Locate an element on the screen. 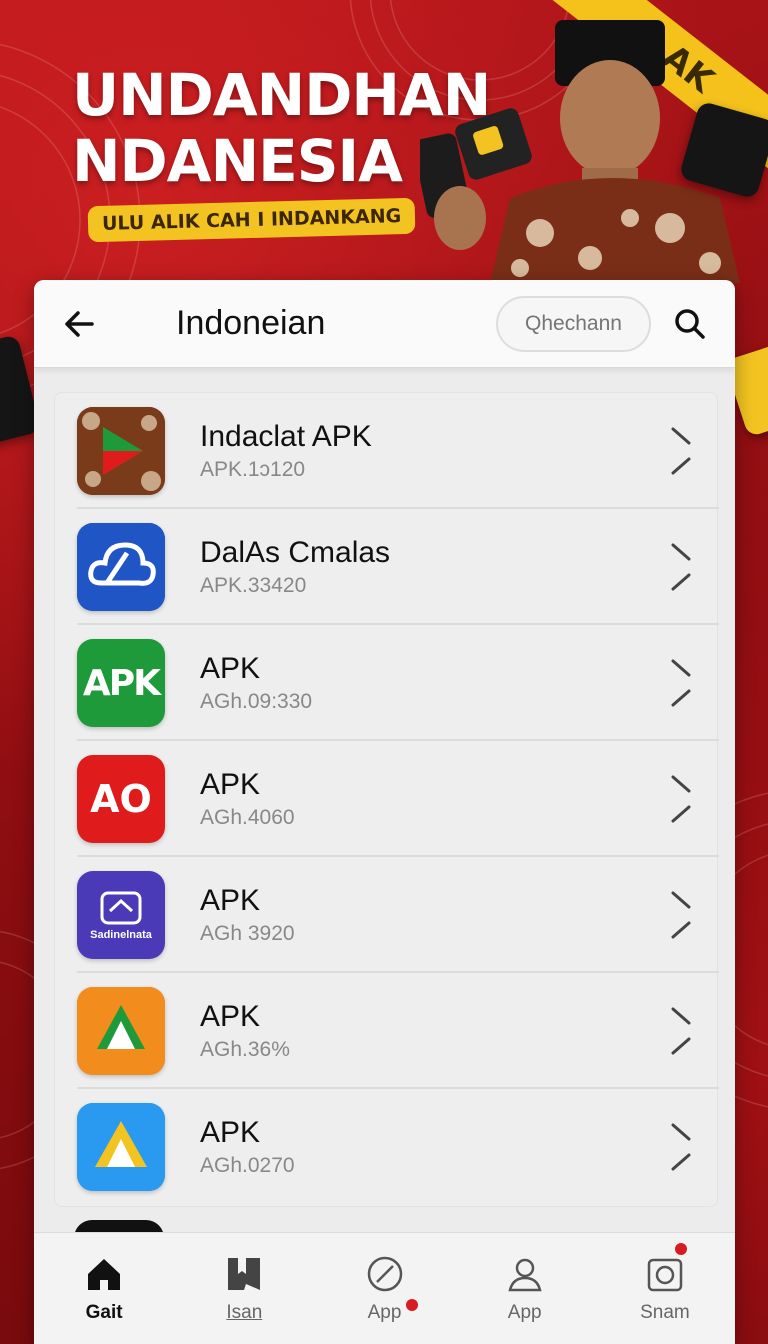 This screenshot has width=768, height=1344. batik-play-icon is located at coordinates (121, 451).